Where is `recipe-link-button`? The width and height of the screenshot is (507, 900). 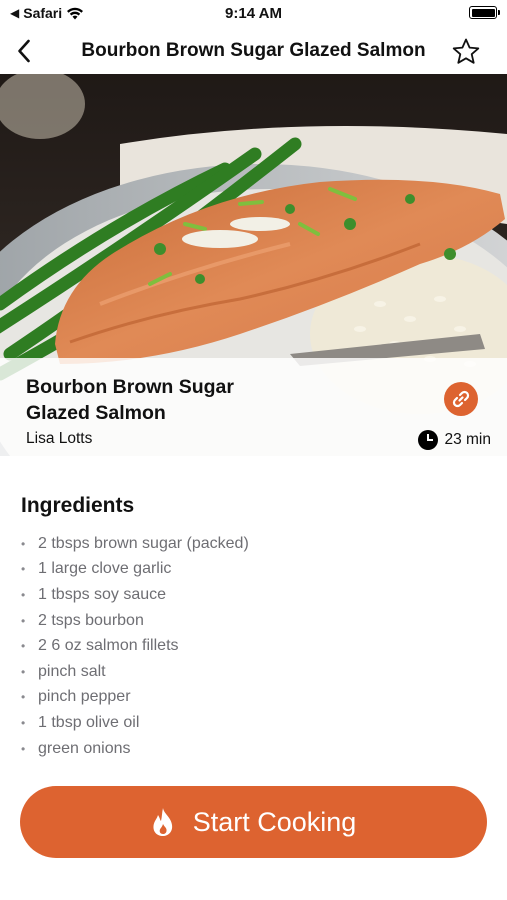
recipe-link-button is located at coordinates (461, 399).